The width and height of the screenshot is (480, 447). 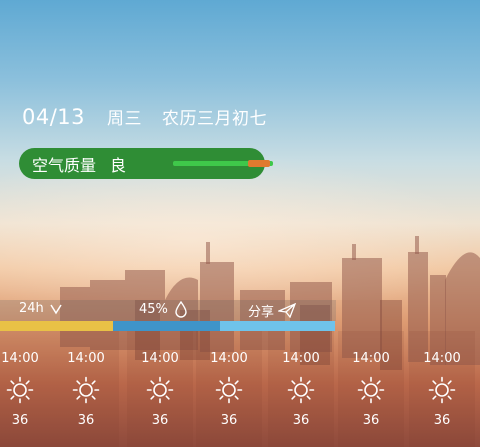 I want to click on air-quality-pill: 空气质量 良, so click(x=146, y=163).